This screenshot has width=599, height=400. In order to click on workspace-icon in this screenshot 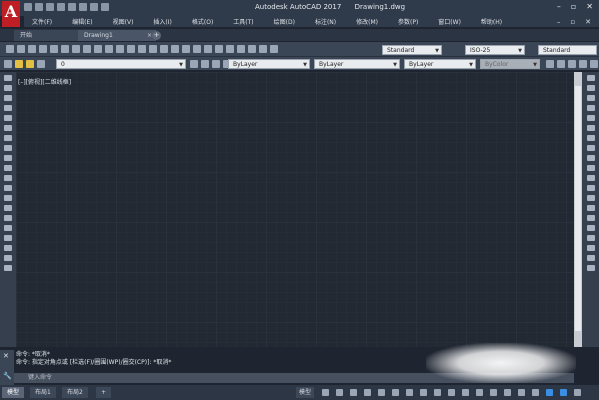, I will do `click(479, 392)`.